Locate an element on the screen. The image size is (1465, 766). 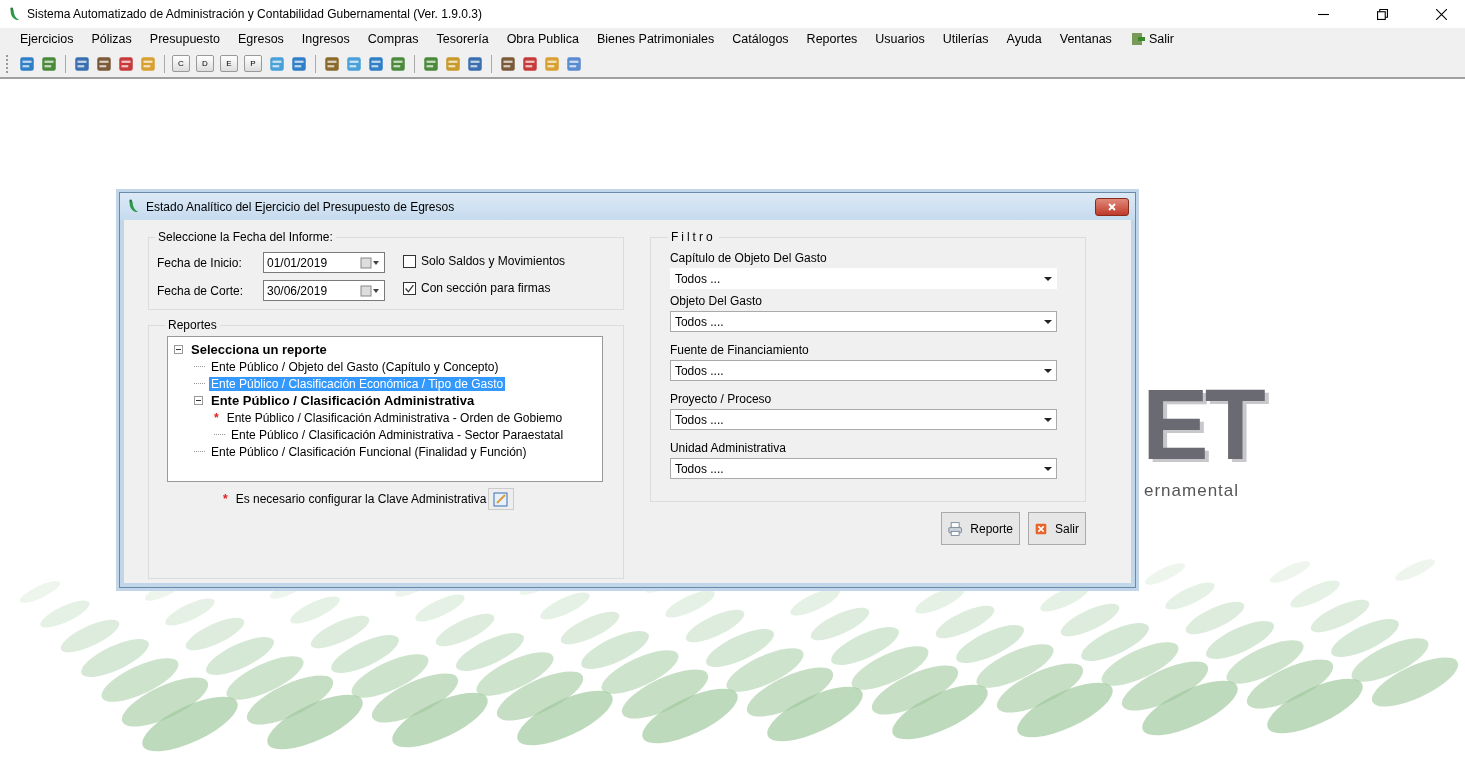
group-title: Reportes is located at coordinates (192, 325).